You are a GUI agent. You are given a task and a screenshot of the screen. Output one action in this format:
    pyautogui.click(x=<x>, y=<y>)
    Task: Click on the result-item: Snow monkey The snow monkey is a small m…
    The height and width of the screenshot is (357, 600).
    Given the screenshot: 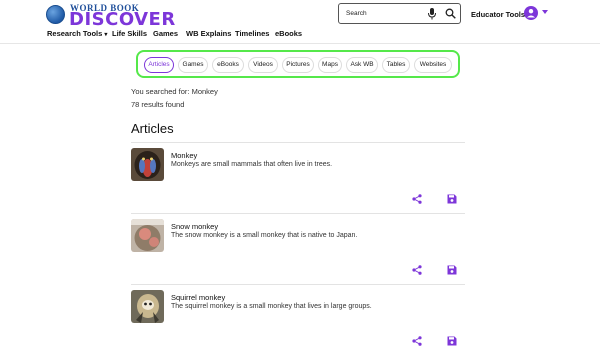 What is the action you would take?
    pyautogui.click(x=298, y=249)
    